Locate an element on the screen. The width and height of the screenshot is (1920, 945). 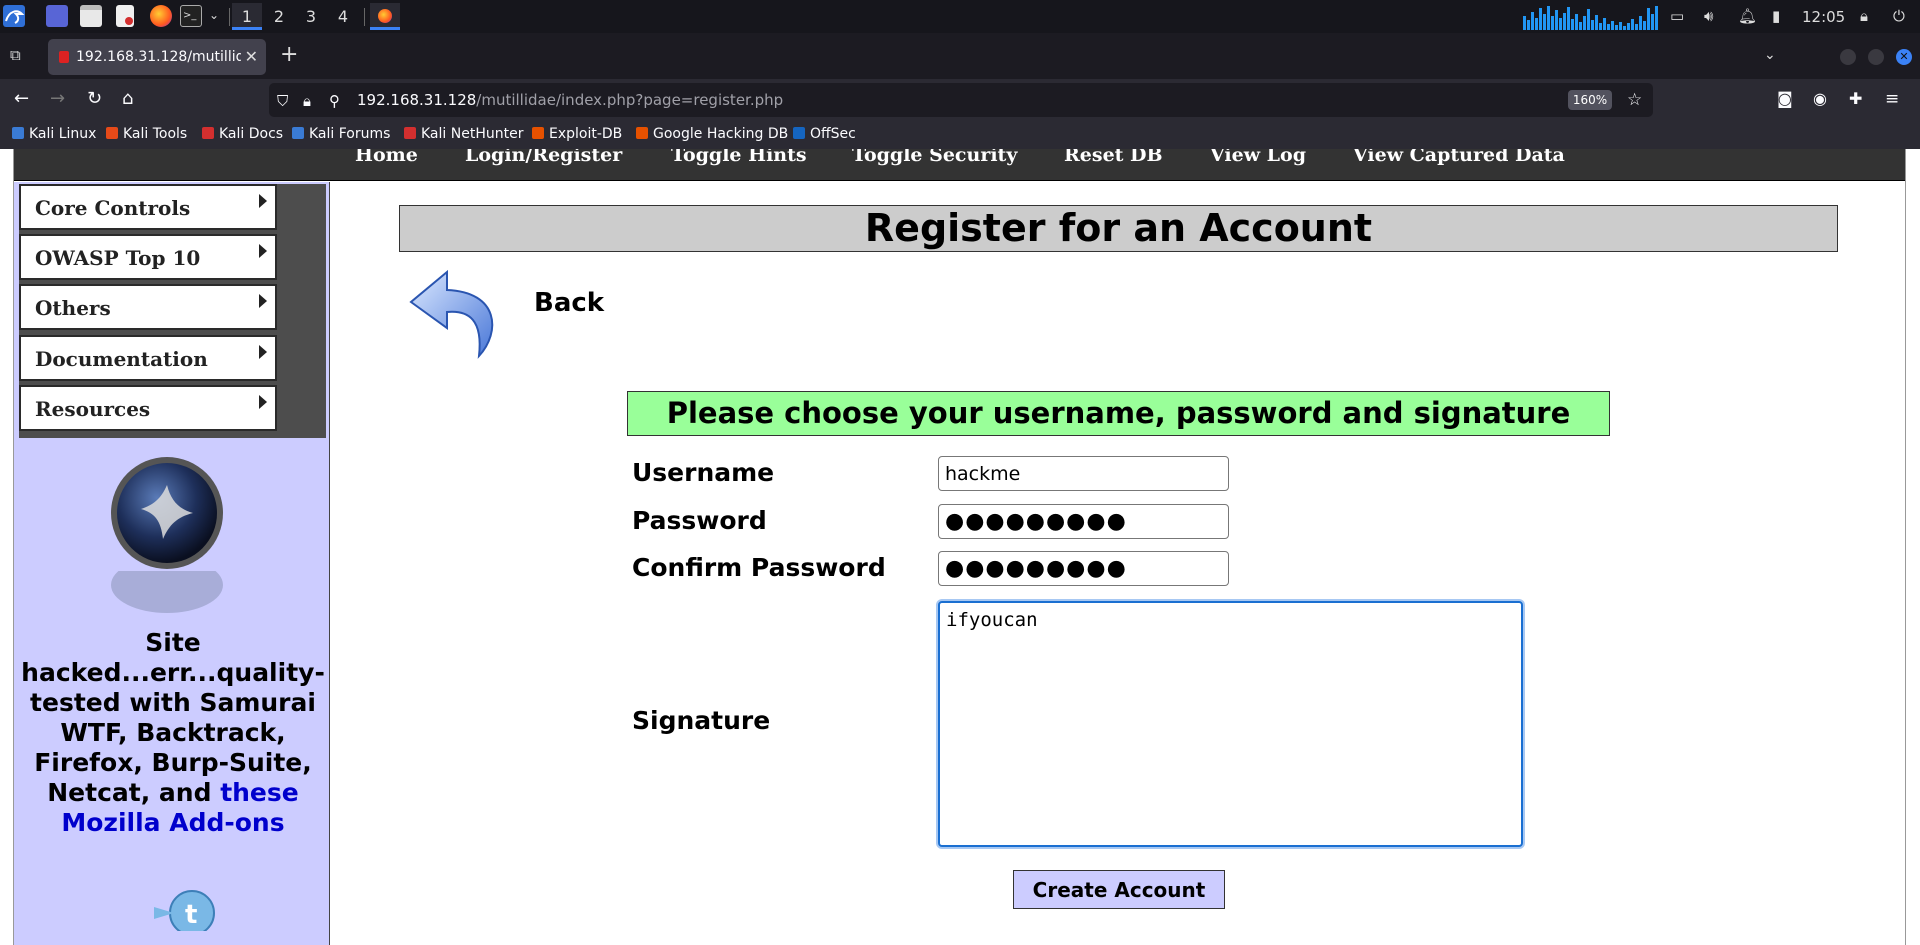
page-border-right is located at coordinates (1905, 547).